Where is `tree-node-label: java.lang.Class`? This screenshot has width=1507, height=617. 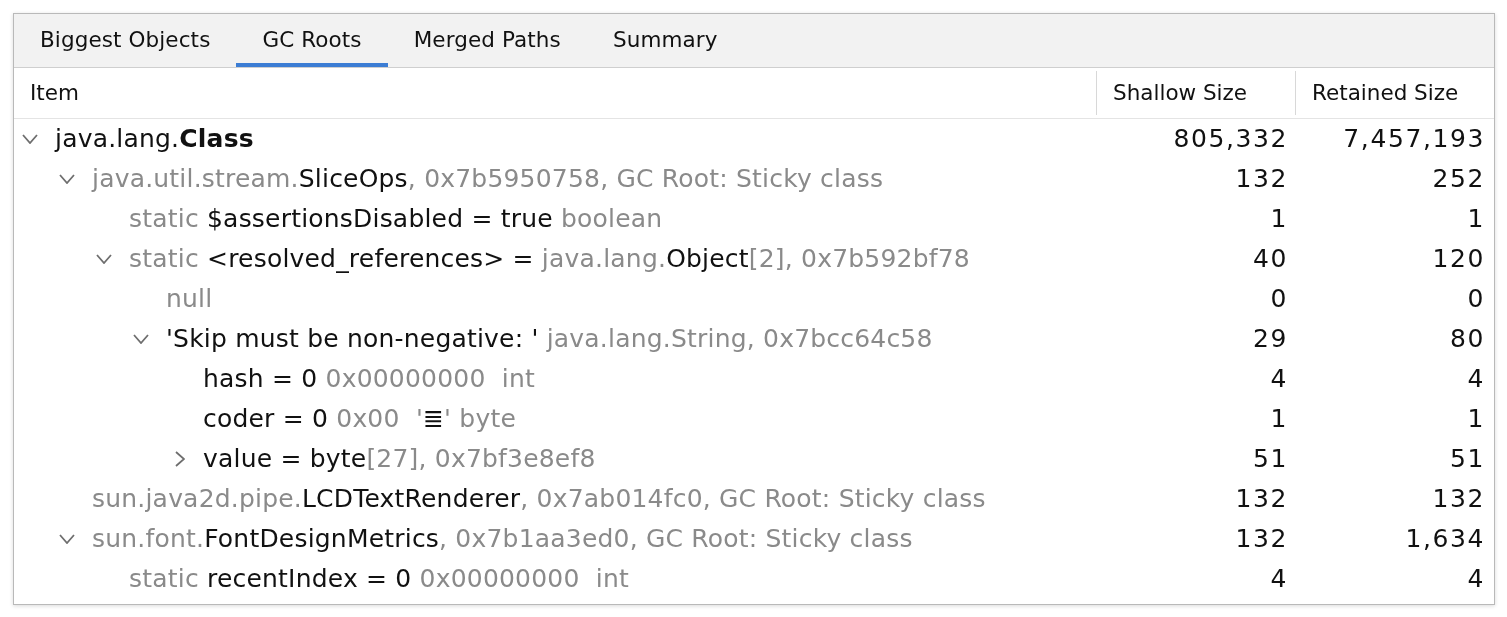
tree-node-label: java.lang.Class is located at coordinates (154, 139).